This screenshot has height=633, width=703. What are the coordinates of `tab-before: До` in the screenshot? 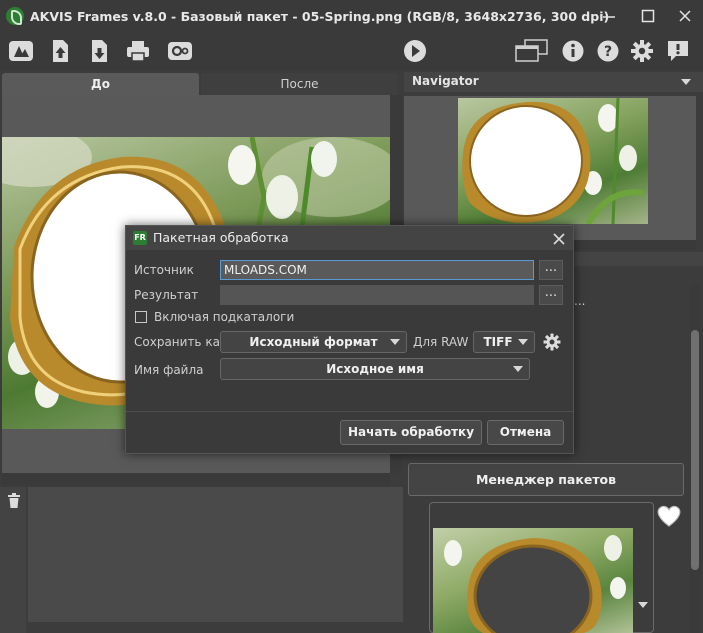 It's located at (100, 84).